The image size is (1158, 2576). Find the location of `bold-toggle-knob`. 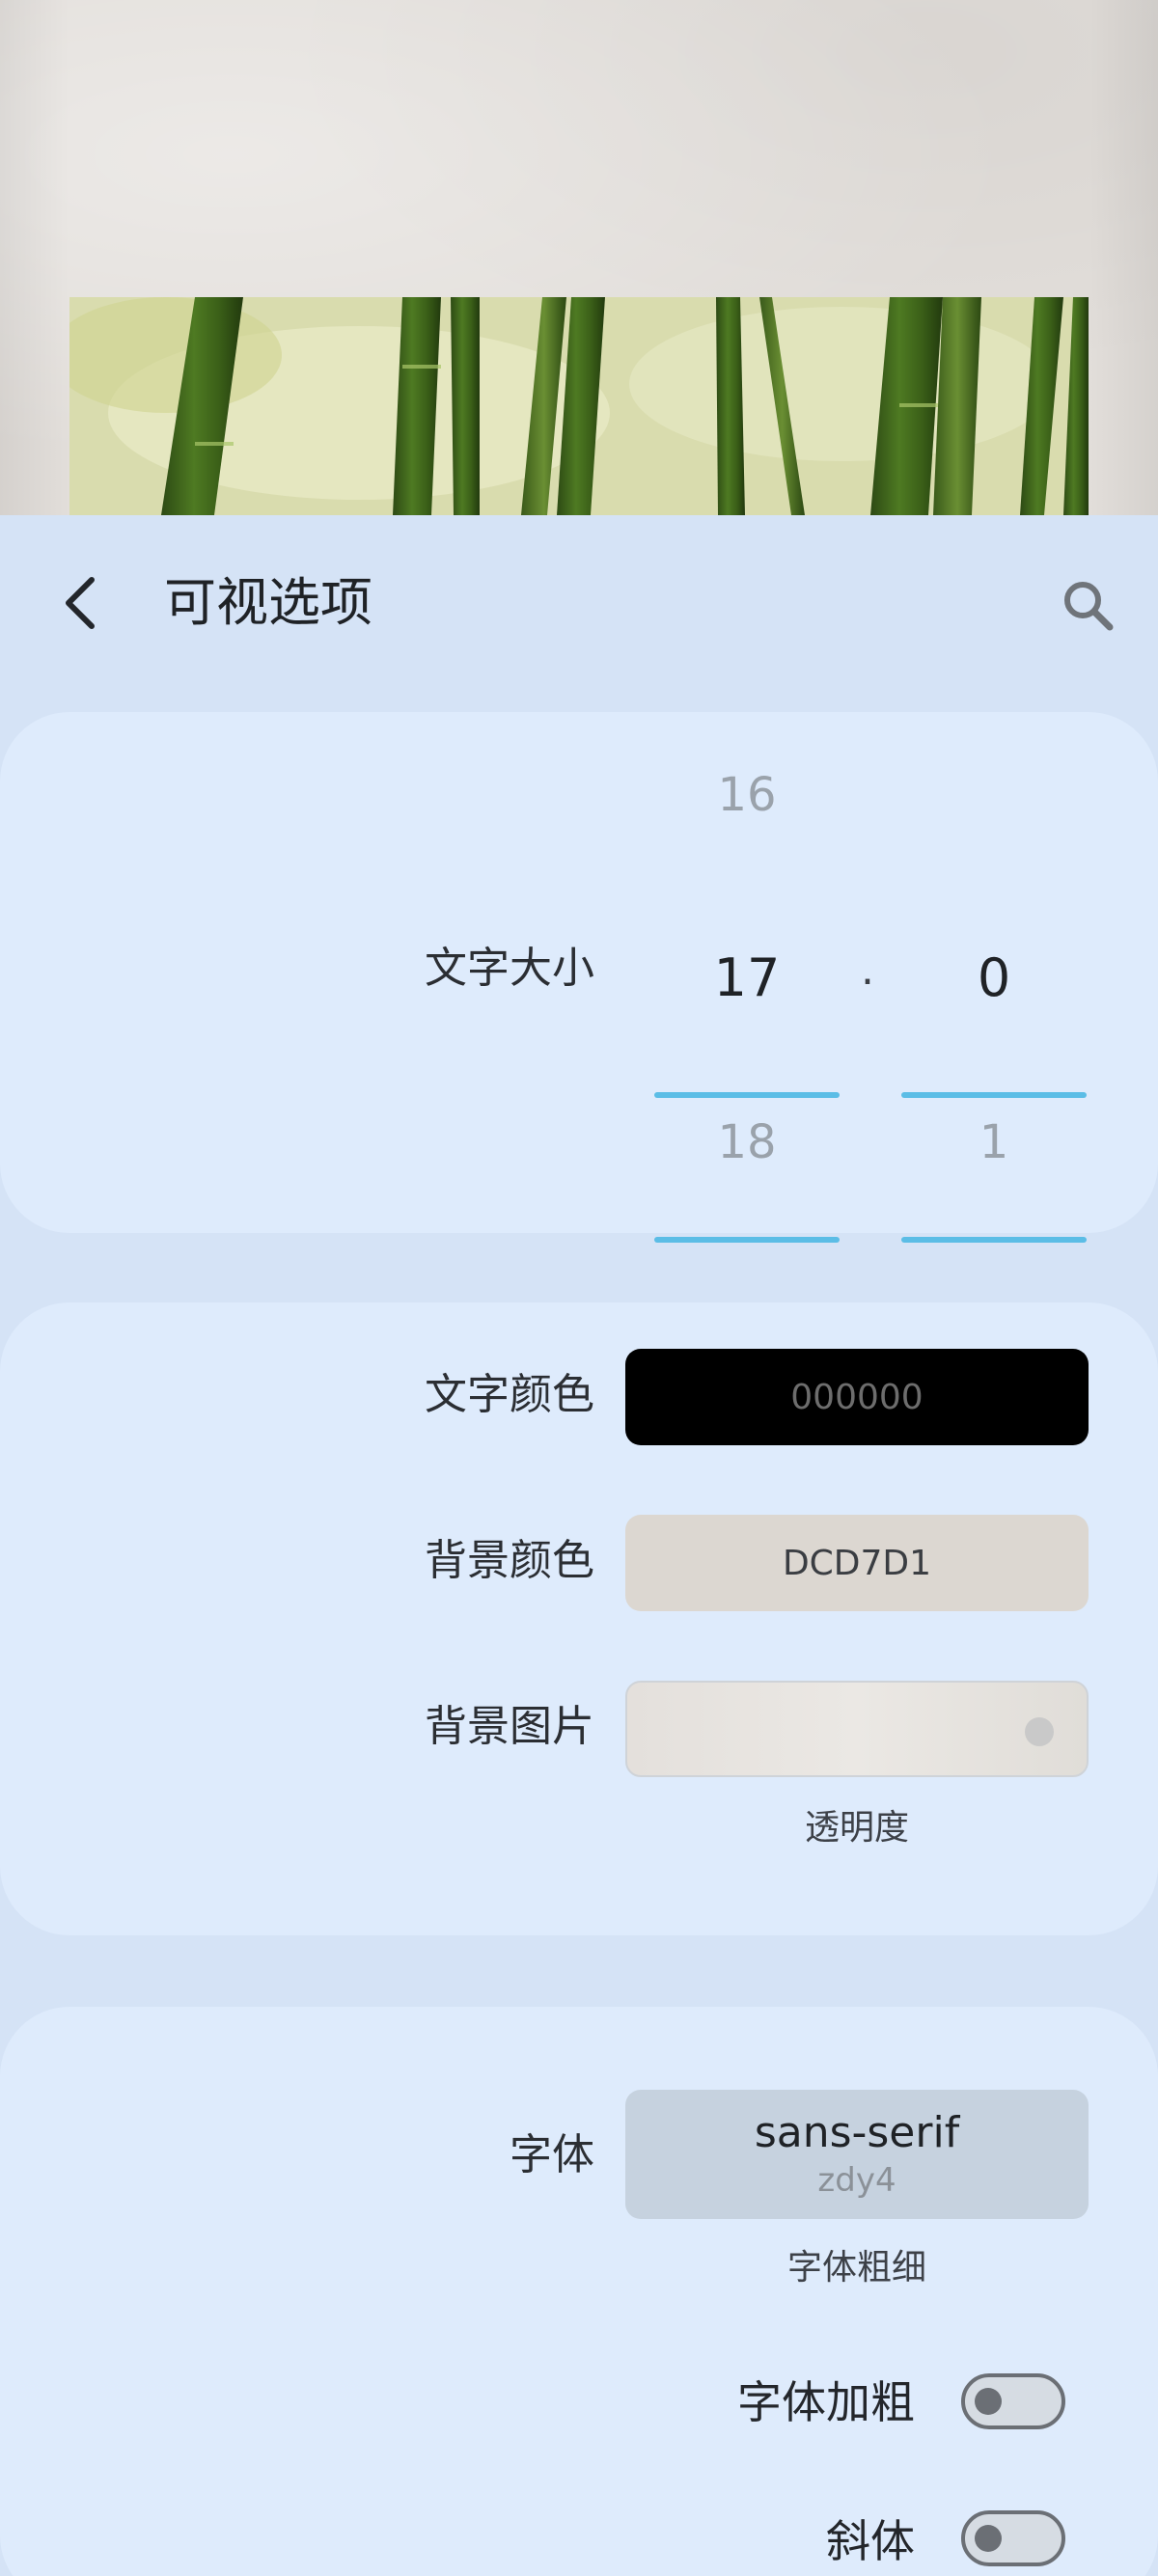

bold-toggle-knob is located at coordinates (988, 2401).